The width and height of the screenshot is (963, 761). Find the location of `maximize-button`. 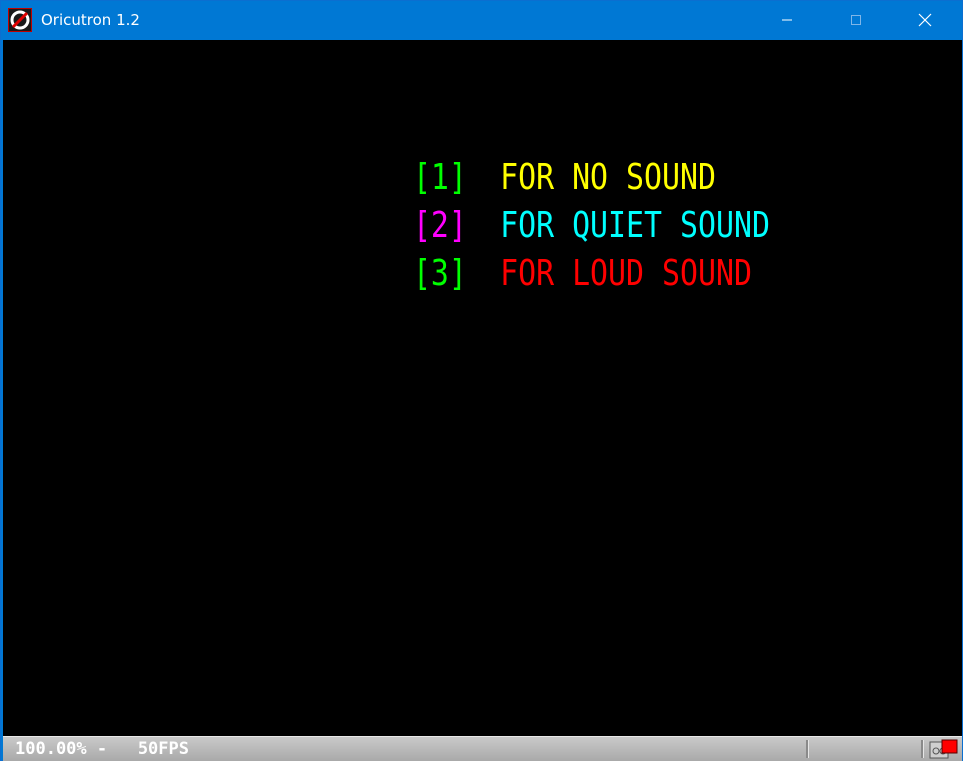

maximize-button is located at coordinates (856, 20).